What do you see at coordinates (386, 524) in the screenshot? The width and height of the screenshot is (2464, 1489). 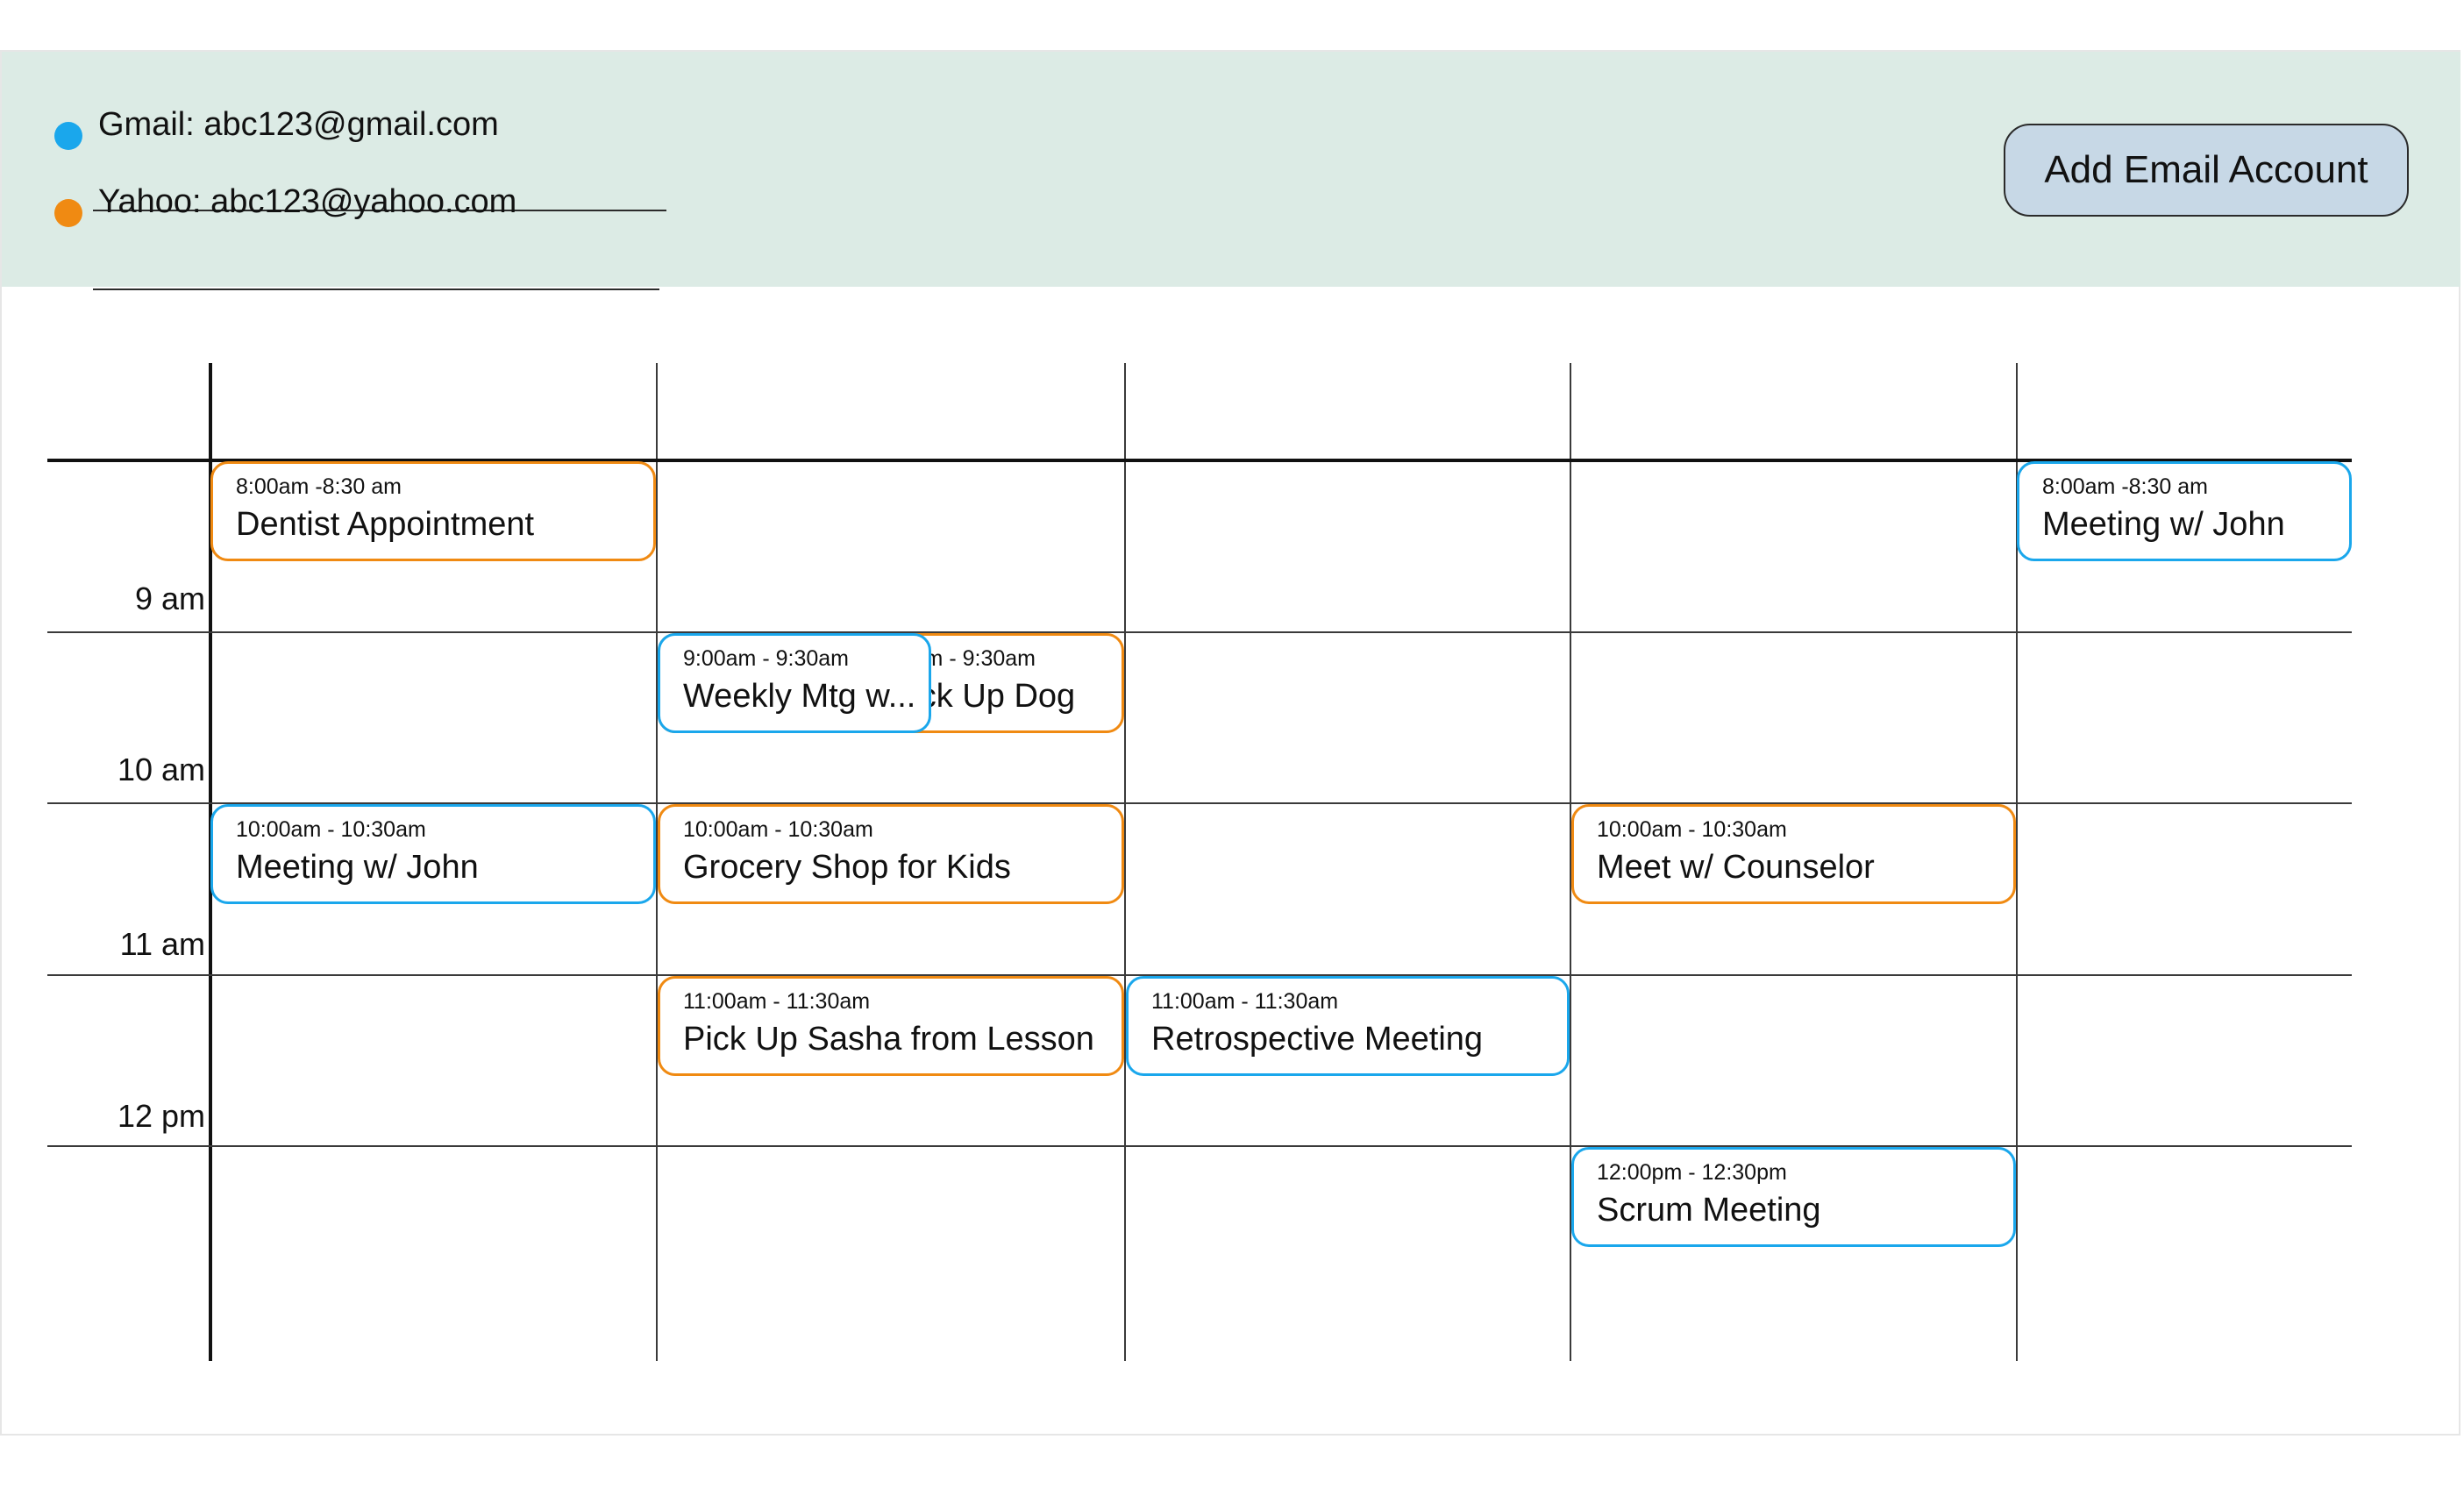 I see `event-title: Dentist Appointment` at bounding box center [386, 524].